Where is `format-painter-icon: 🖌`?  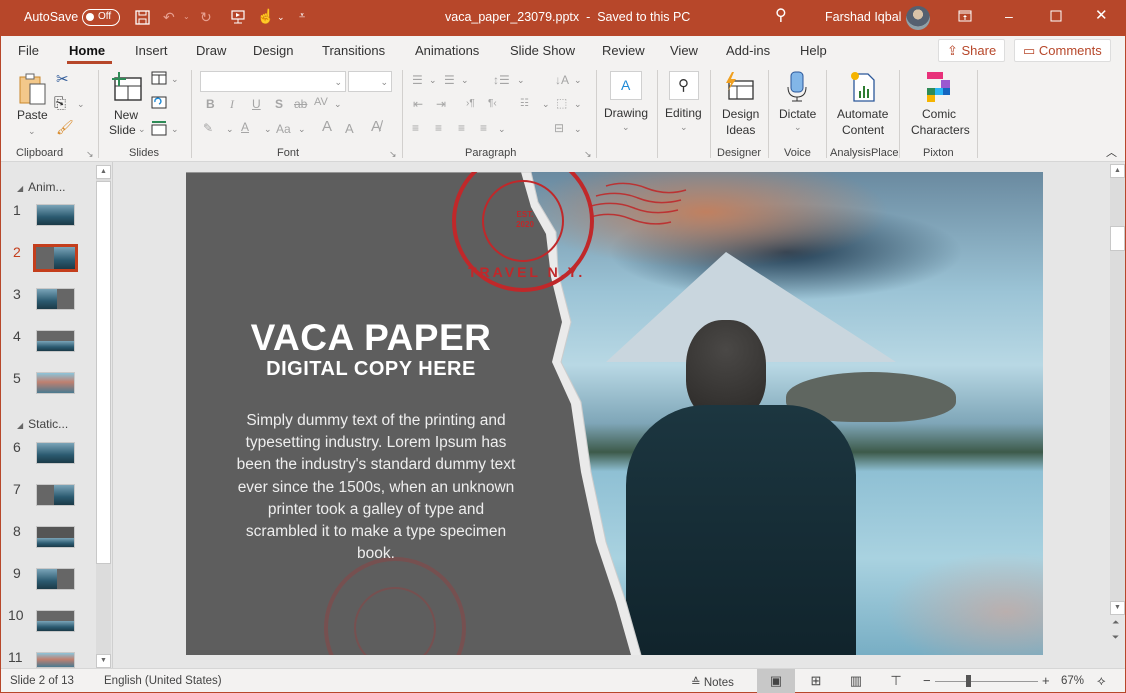 format-painter-icon: 🖌 is located at coordinates (65, 127).